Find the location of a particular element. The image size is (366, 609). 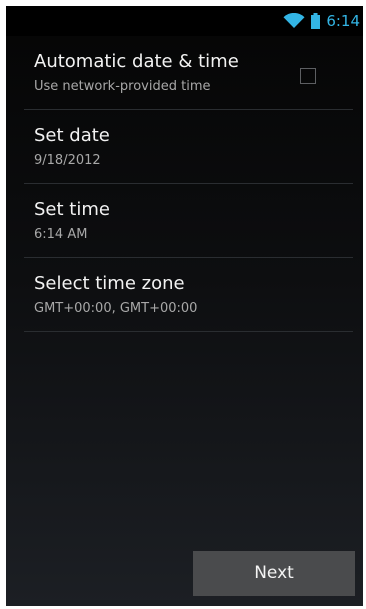

set-date-title: Set date is located at coordinates (72, 135).